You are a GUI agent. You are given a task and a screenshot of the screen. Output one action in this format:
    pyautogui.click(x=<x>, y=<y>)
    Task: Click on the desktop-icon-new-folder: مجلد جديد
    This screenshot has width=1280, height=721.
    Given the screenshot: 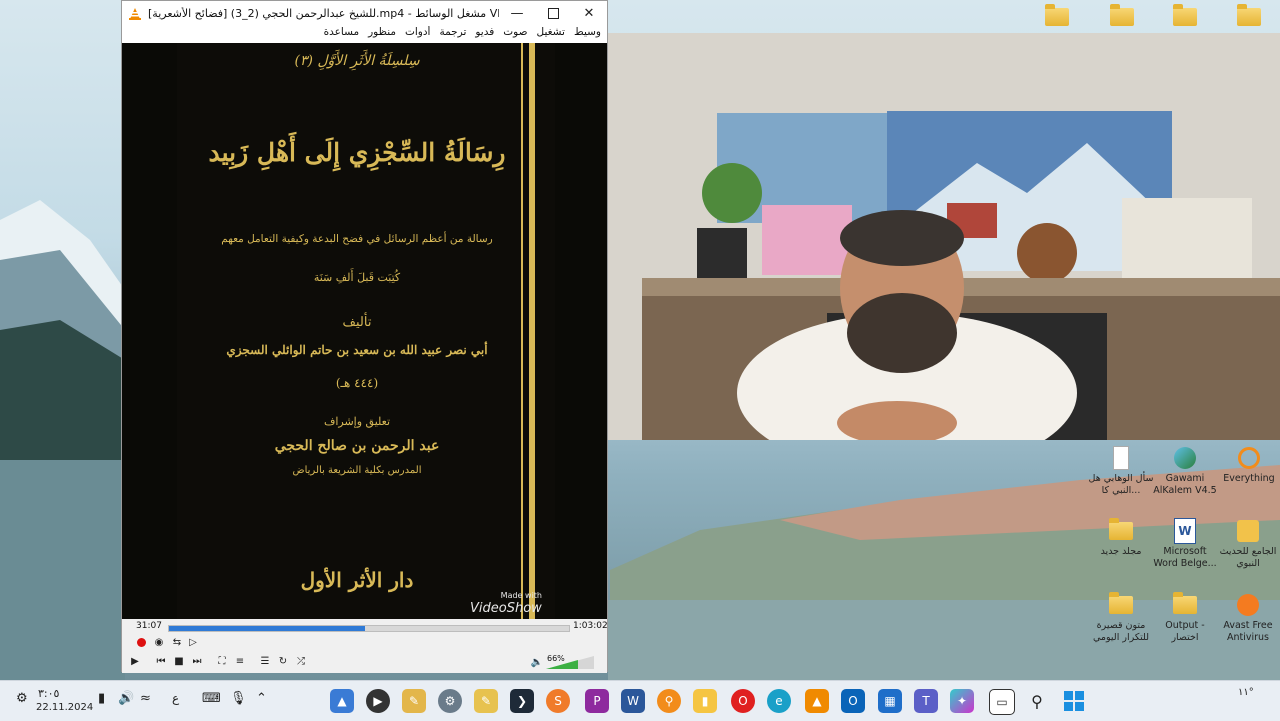 What is the action you would take?
    pyautogui.click(x=1121, y=538)
    